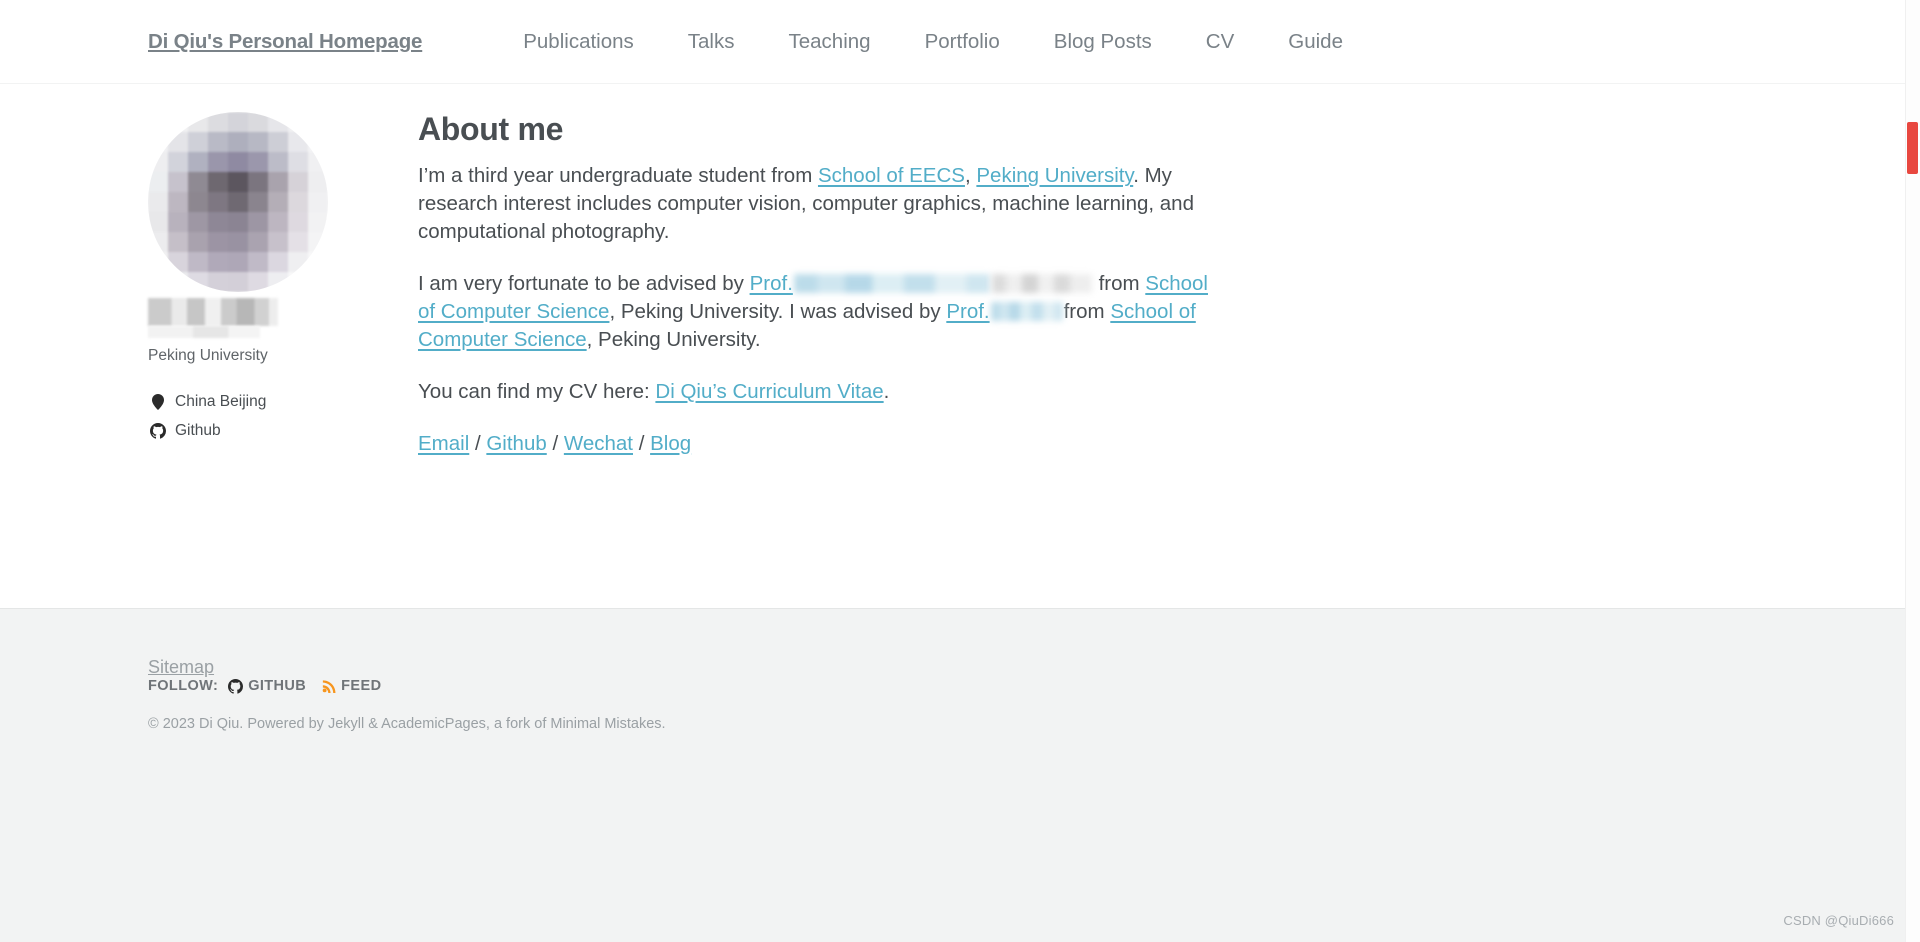 The height and width of the screenshot is (942, 1920). I want to click on footer-link-github: GITHUB, so click(267, 686).